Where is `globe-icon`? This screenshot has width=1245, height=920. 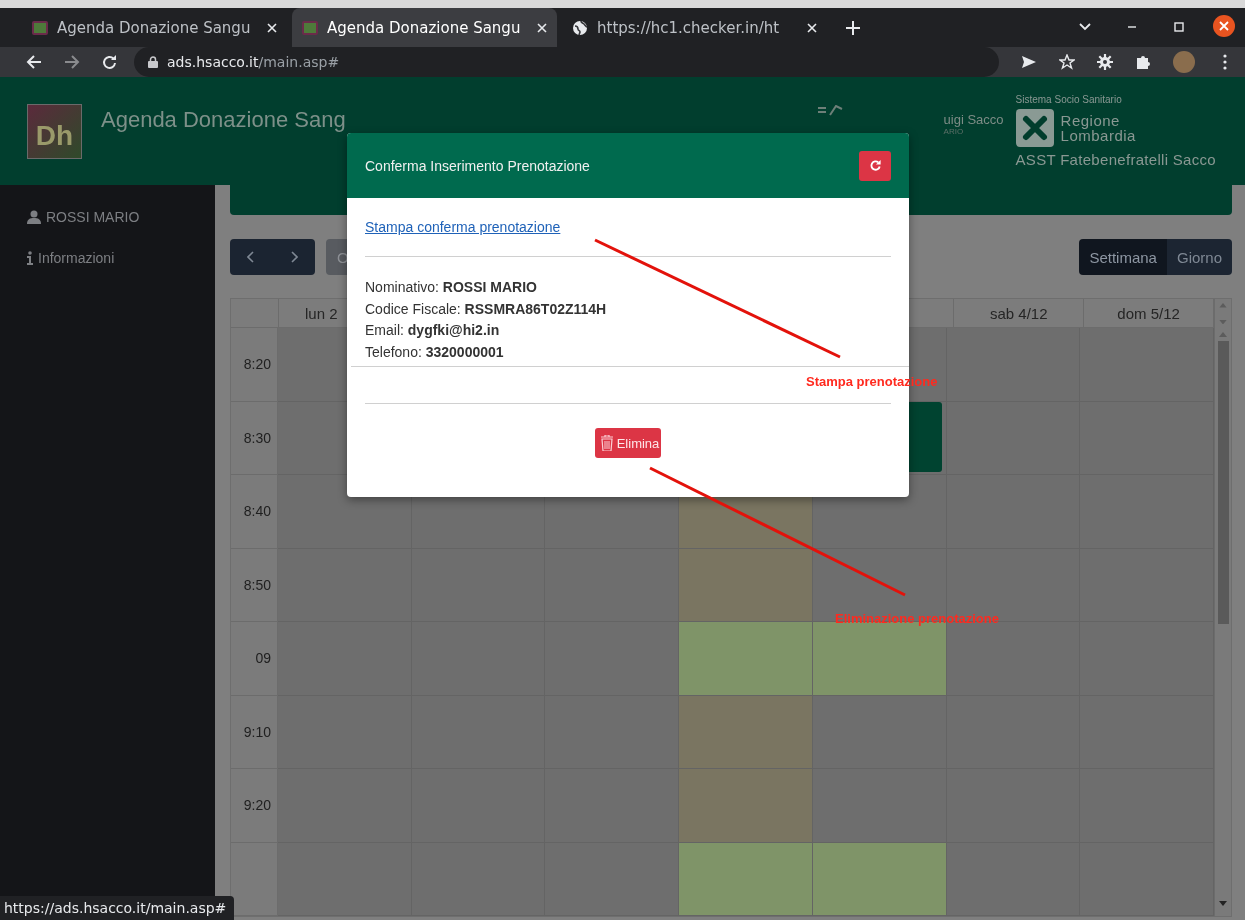
globe-icon is located at coordinates (580, 27).